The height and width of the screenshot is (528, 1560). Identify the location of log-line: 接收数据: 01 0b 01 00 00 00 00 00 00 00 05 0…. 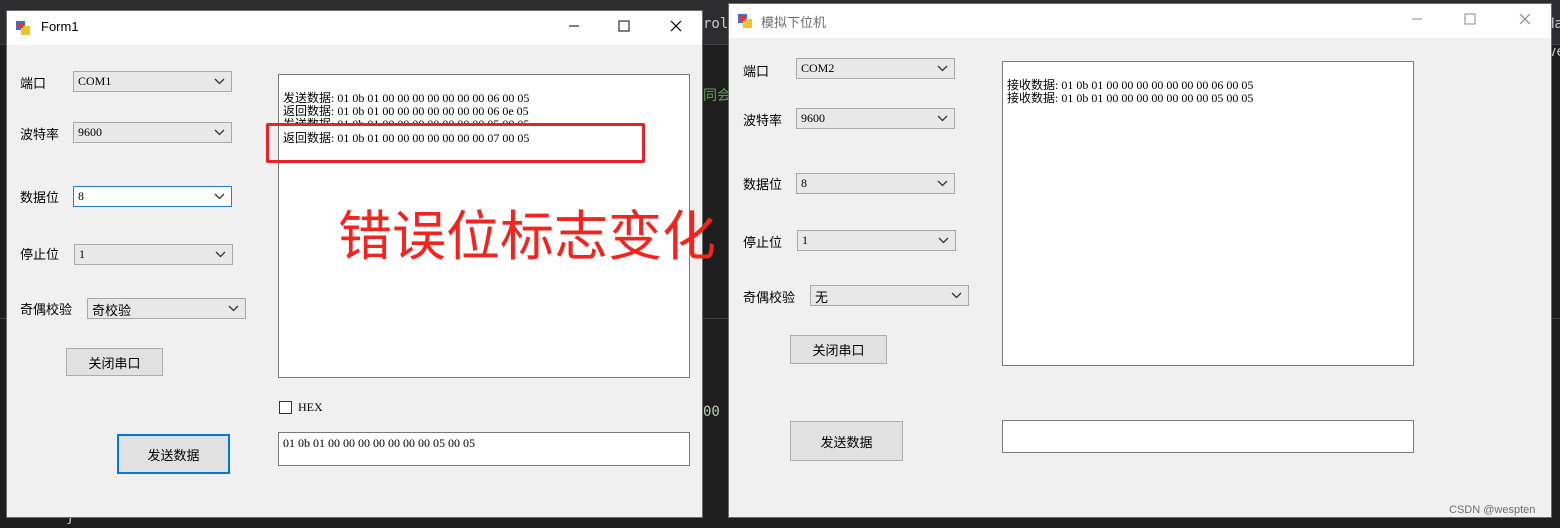
(1130, 98).